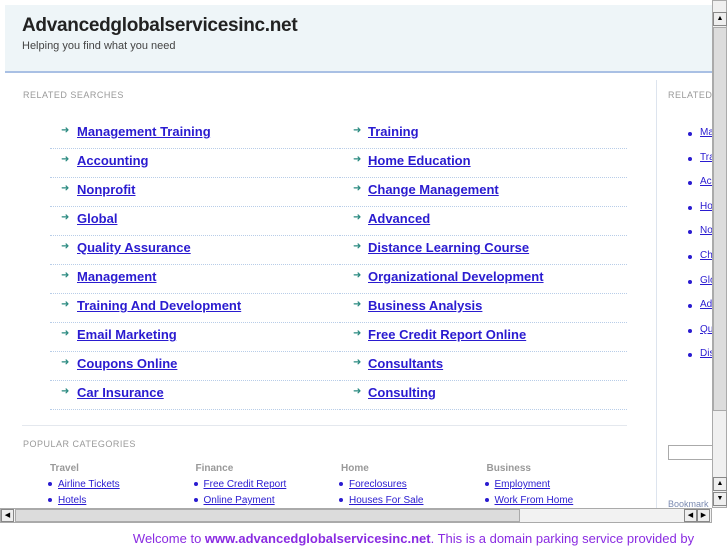 The image size is (727, 546). What do you see at coordinates (159, 305) in the screenshot?
I see `related-search-link: Training And Development` at bounding box center [159, 305].